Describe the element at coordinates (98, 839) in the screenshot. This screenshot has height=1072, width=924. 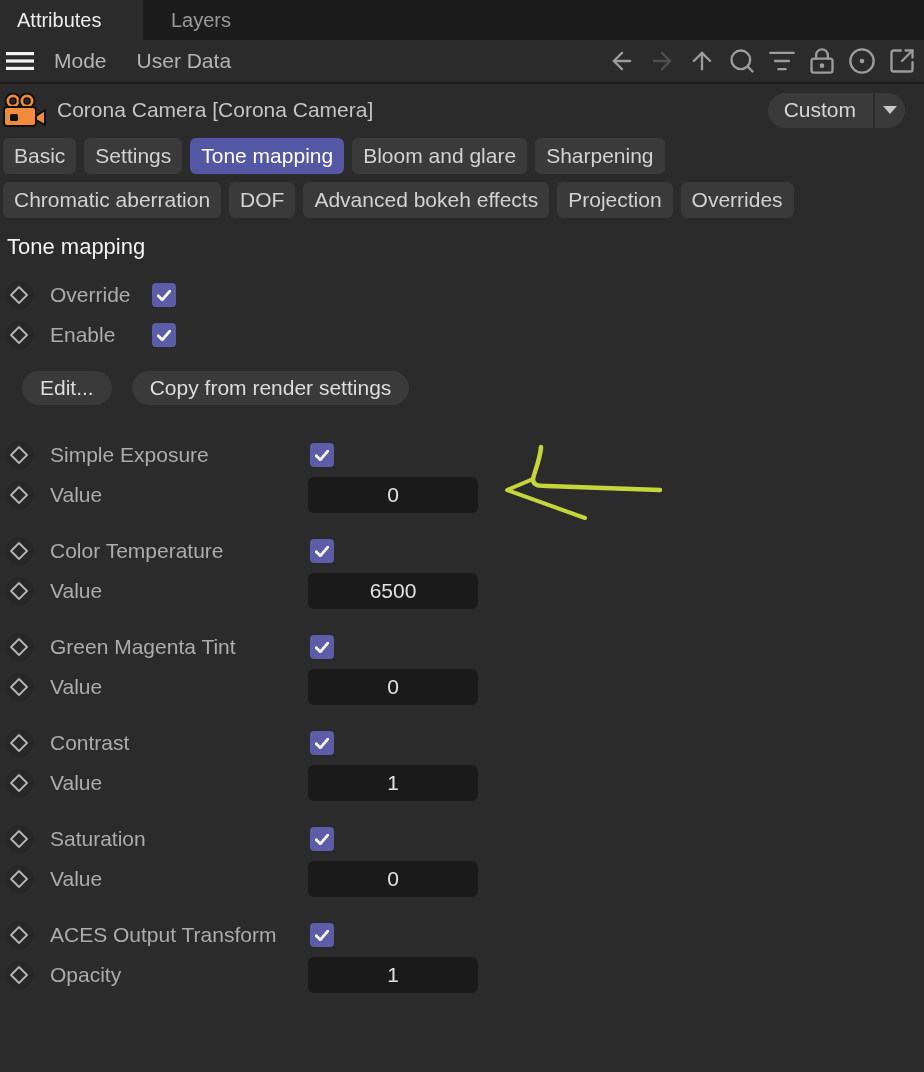
I see `parameter-label: Saturation` at that location.